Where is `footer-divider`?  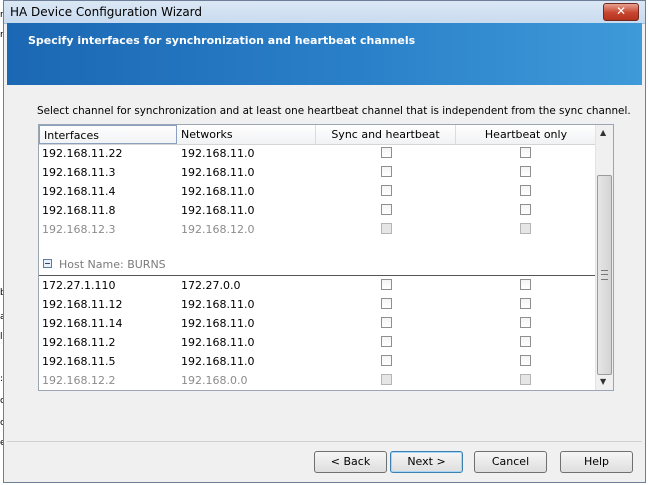
footer-divider is located at coordinates (324, 441).